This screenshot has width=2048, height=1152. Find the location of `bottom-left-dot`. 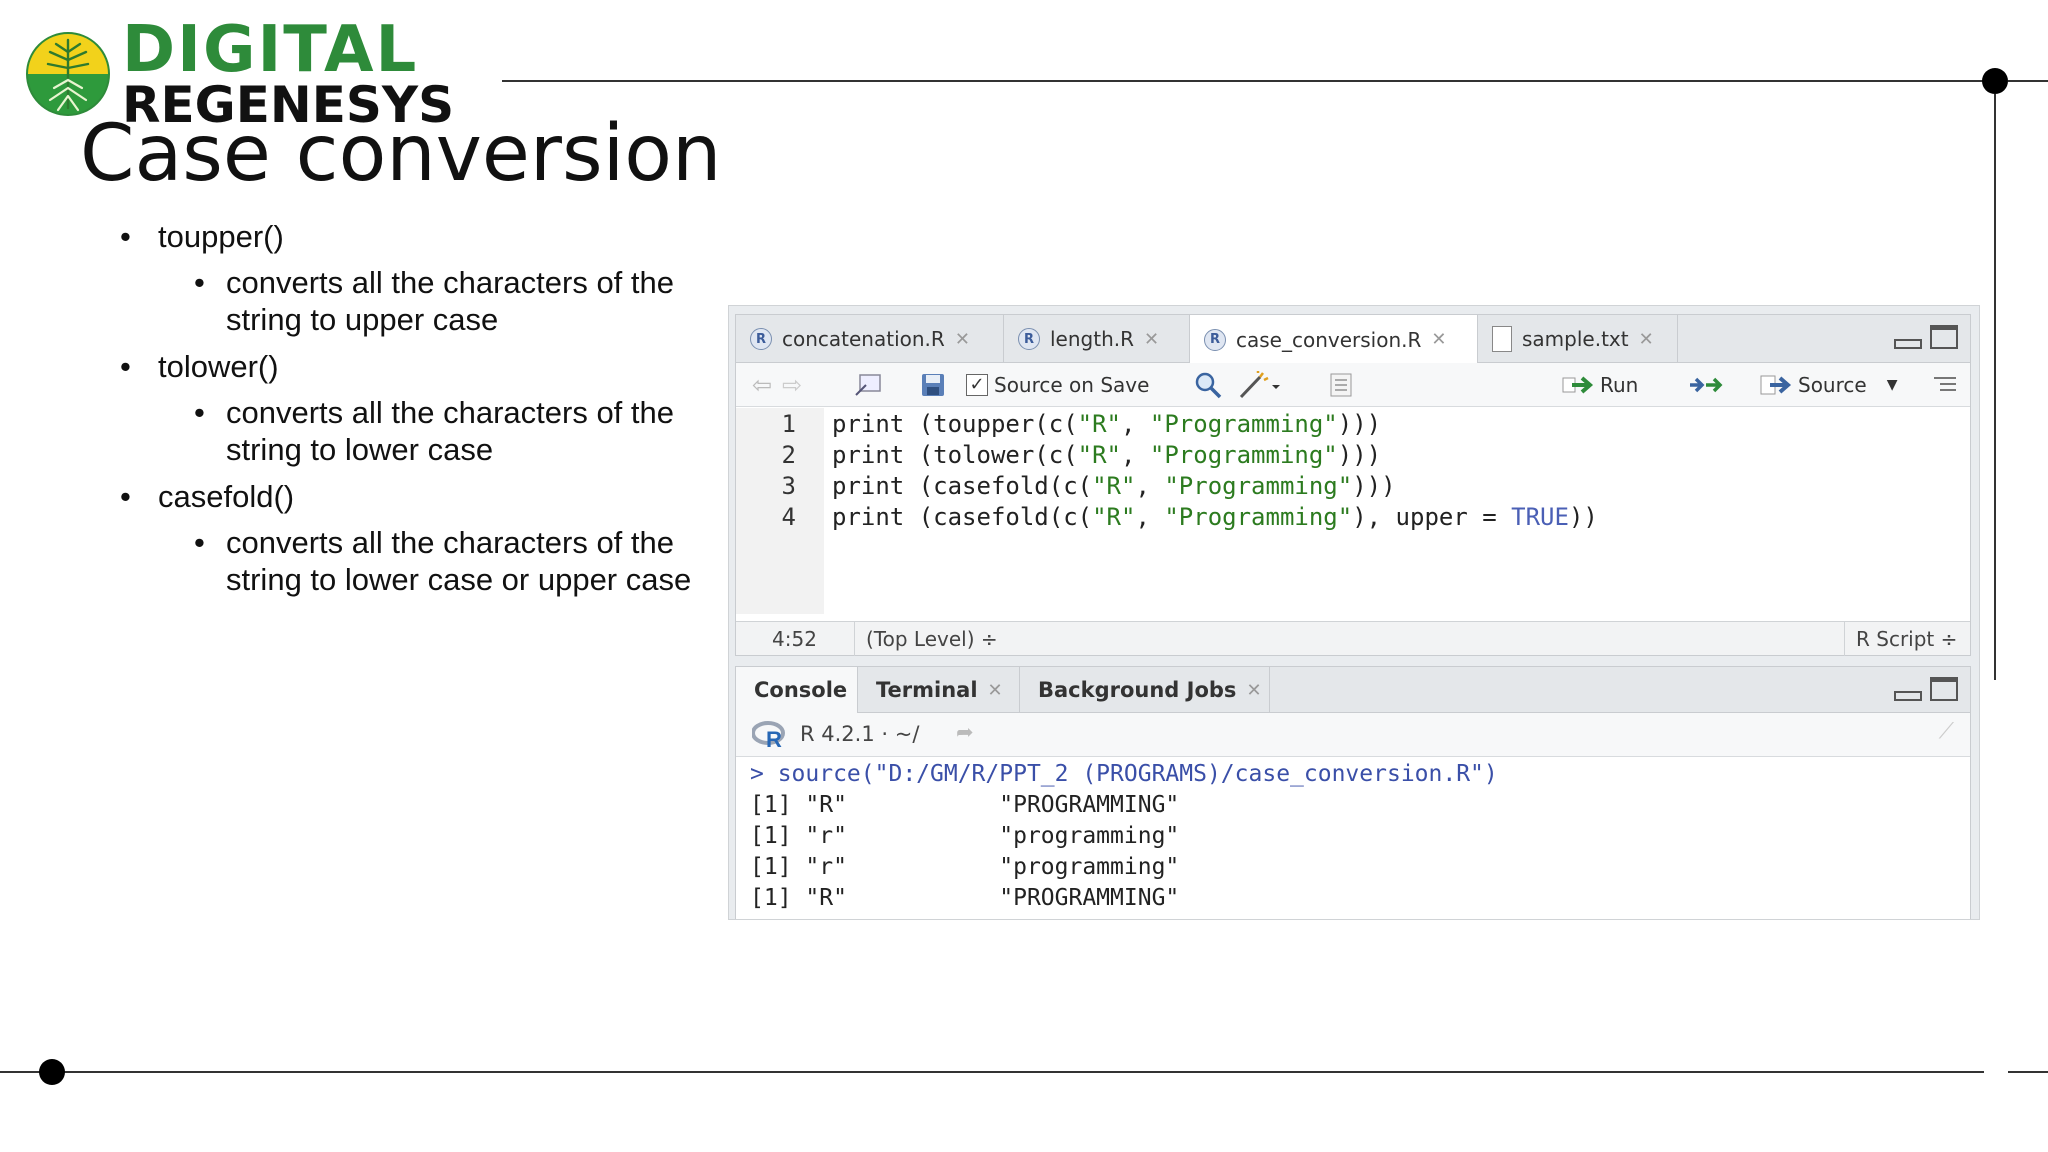

bottom-left-dot is located at coordinates (52, 1072).